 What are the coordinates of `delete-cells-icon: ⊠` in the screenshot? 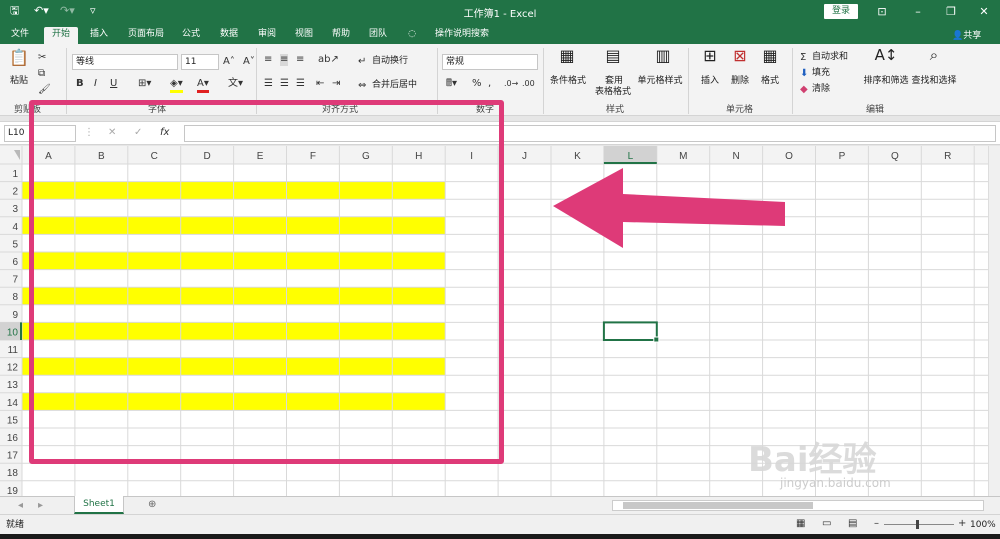 It's located at (740, 56).